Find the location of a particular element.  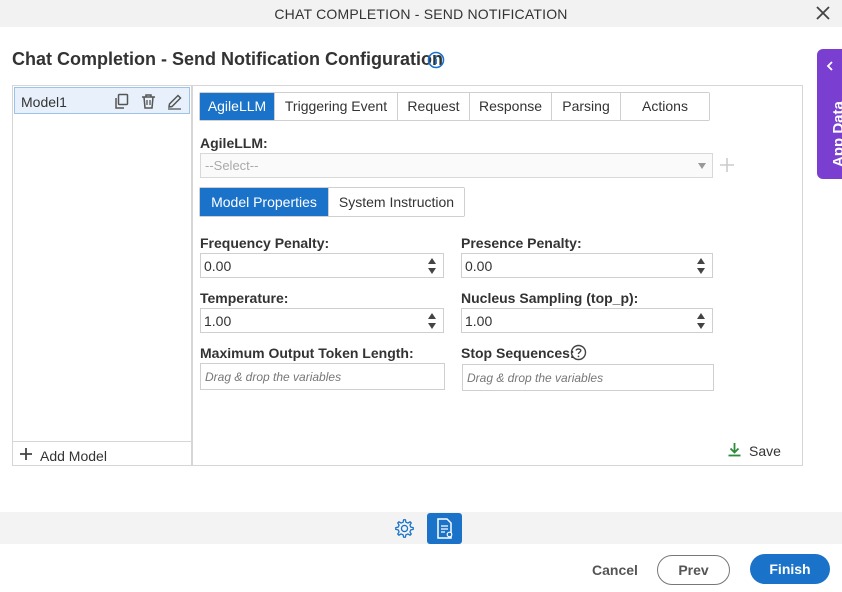

subtab-model-properties: Model Properties is located at coordinates (264, 202).